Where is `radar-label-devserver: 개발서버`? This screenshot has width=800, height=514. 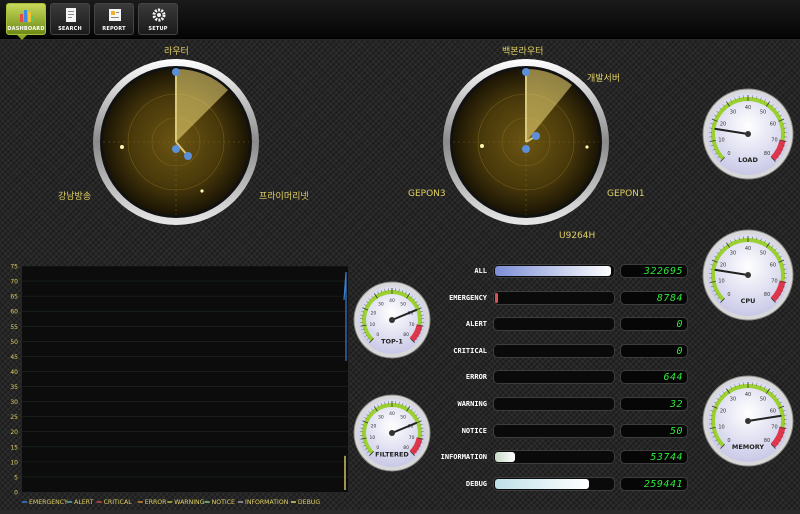 radar-label-devserver: 개발서버 is located at coordinates (603, 77).